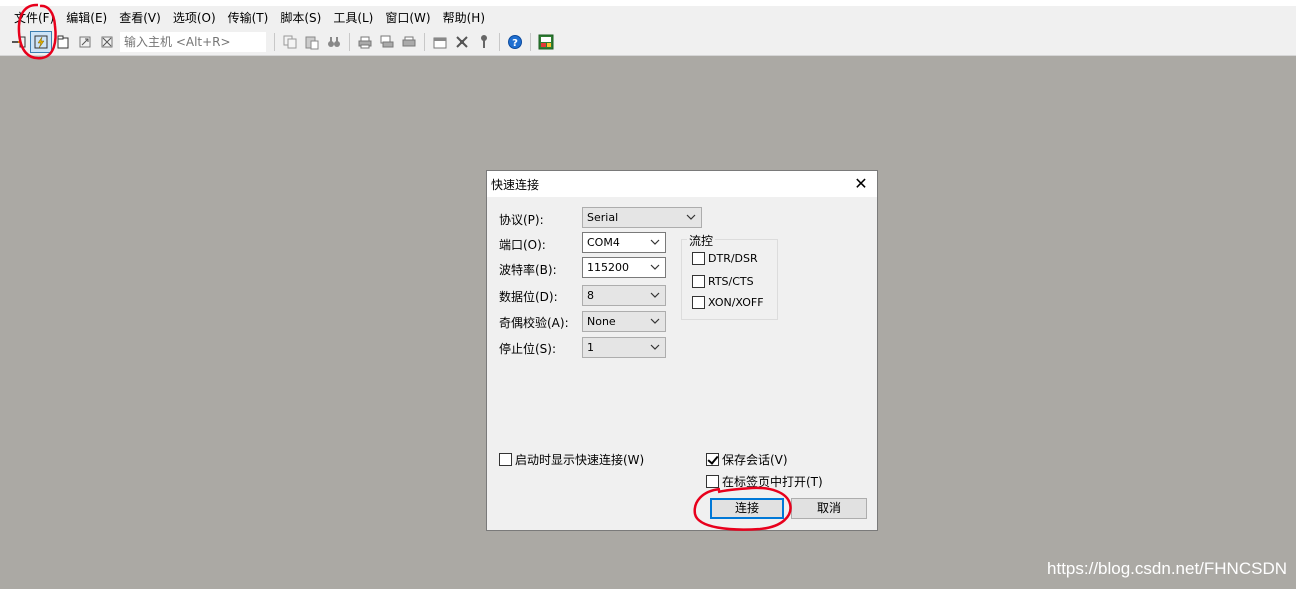 The width and height of the screenshot is (1296, 589). What do you see at coordinates (365, 42) in the screenshot?
I see `print-icon` at bounding box center [365, 42].